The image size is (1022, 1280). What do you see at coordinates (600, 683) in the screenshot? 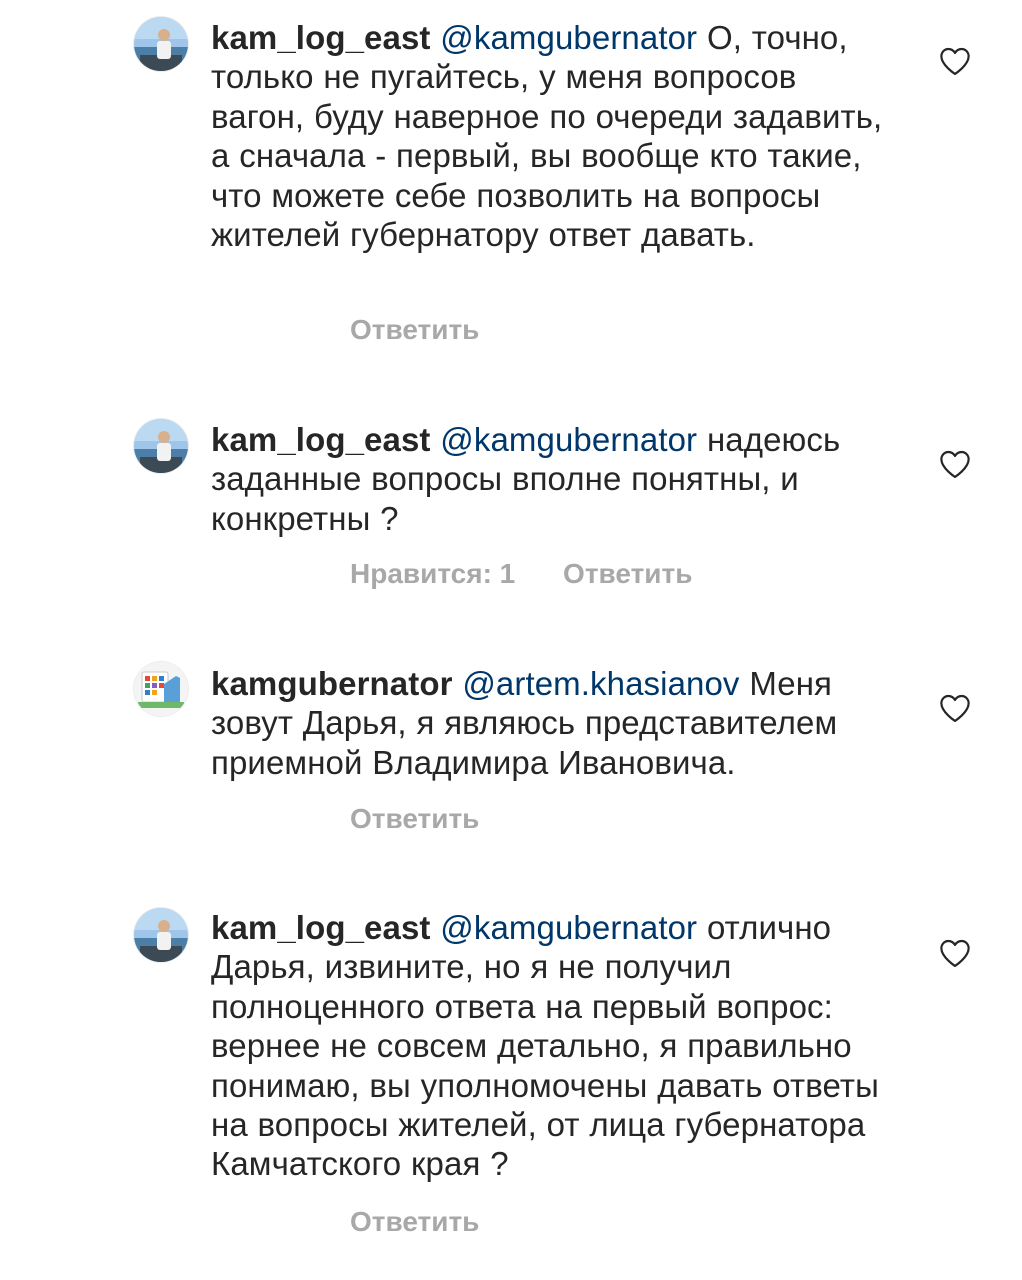
I see `comment-mention: @artem.khasianov` at bounding box center [600, 683].